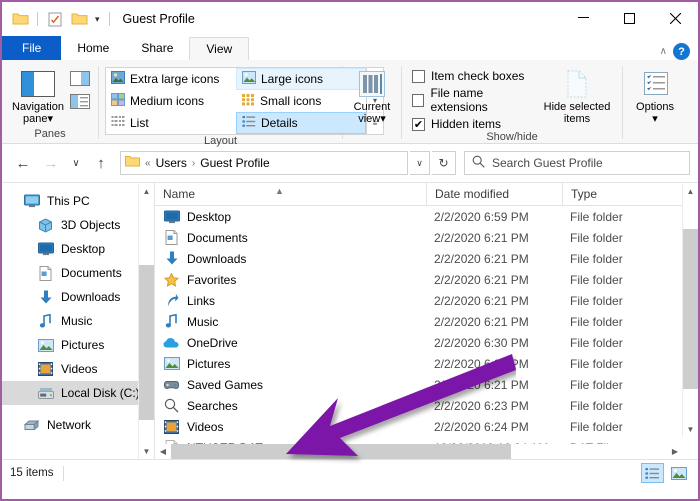 The image size is (700, 501). What do you see at coordinates (163, 451) in the screenshot?
I see `hscroll-left-icon: ◀` at bounding box center [163, 451].